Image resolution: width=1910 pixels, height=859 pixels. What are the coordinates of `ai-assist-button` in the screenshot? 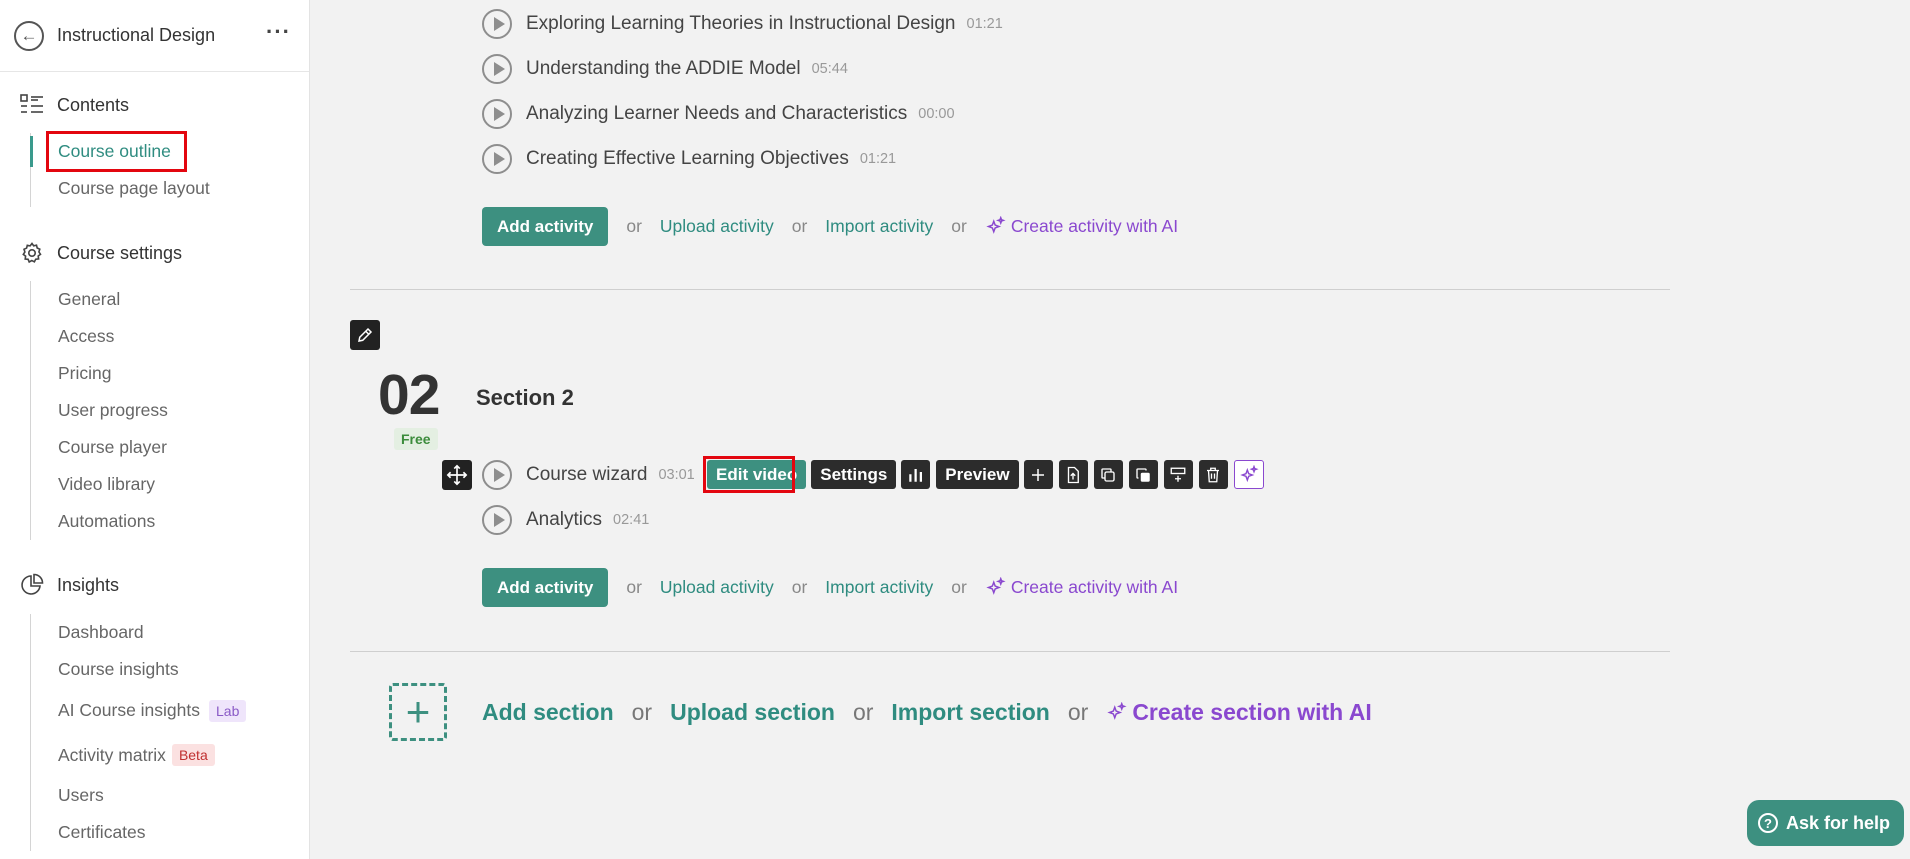 It's located at (1248, 474).